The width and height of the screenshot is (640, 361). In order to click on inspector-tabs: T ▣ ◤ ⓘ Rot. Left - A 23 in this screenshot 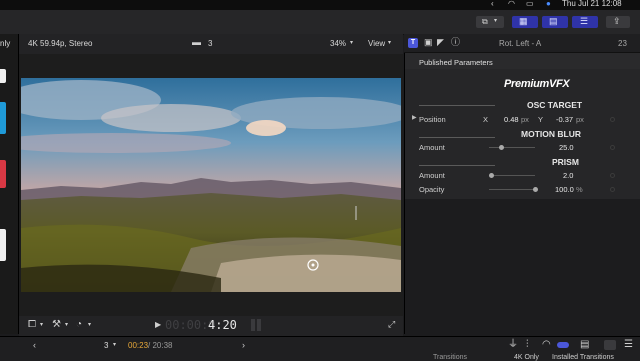, I will do `click(522, 43)`.